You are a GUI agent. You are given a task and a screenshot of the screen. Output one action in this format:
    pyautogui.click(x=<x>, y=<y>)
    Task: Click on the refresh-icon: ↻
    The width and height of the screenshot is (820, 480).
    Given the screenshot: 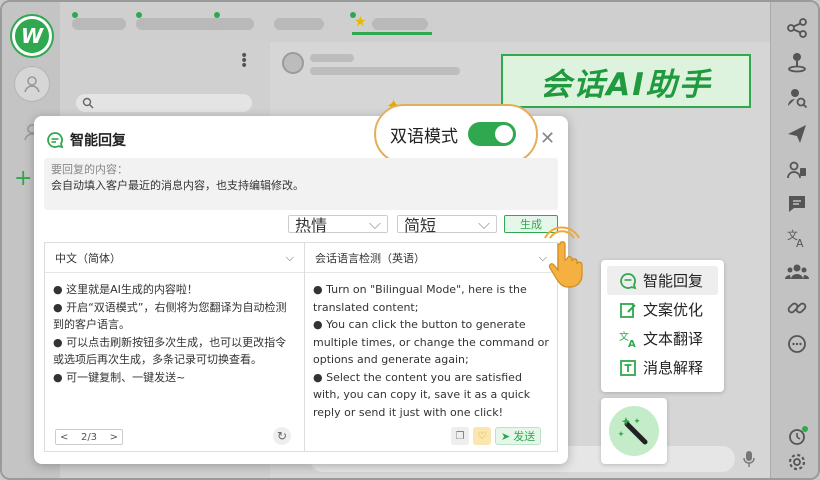 What is the action you would take?
    pyautogui.click(x=282, y=436)
    